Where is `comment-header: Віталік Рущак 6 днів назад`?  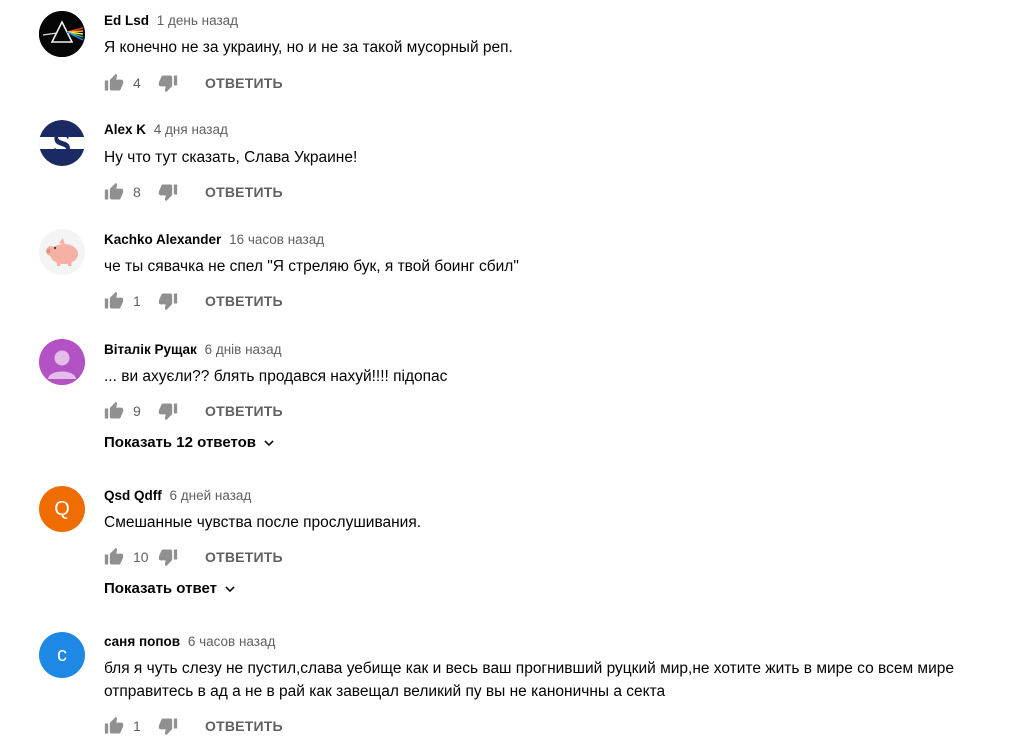 comment-header: Віталік Рущак 6 днів назад is located at coordinates (192, 350).